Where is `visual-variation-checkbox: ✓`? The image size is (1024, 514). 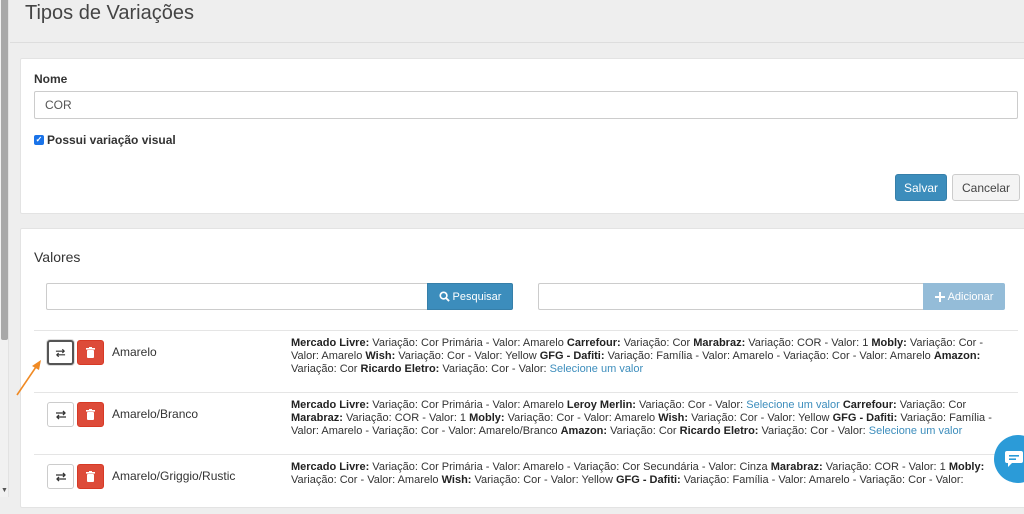 visual-variation-checkbox: ✓ is located at coordinates (39, 140).